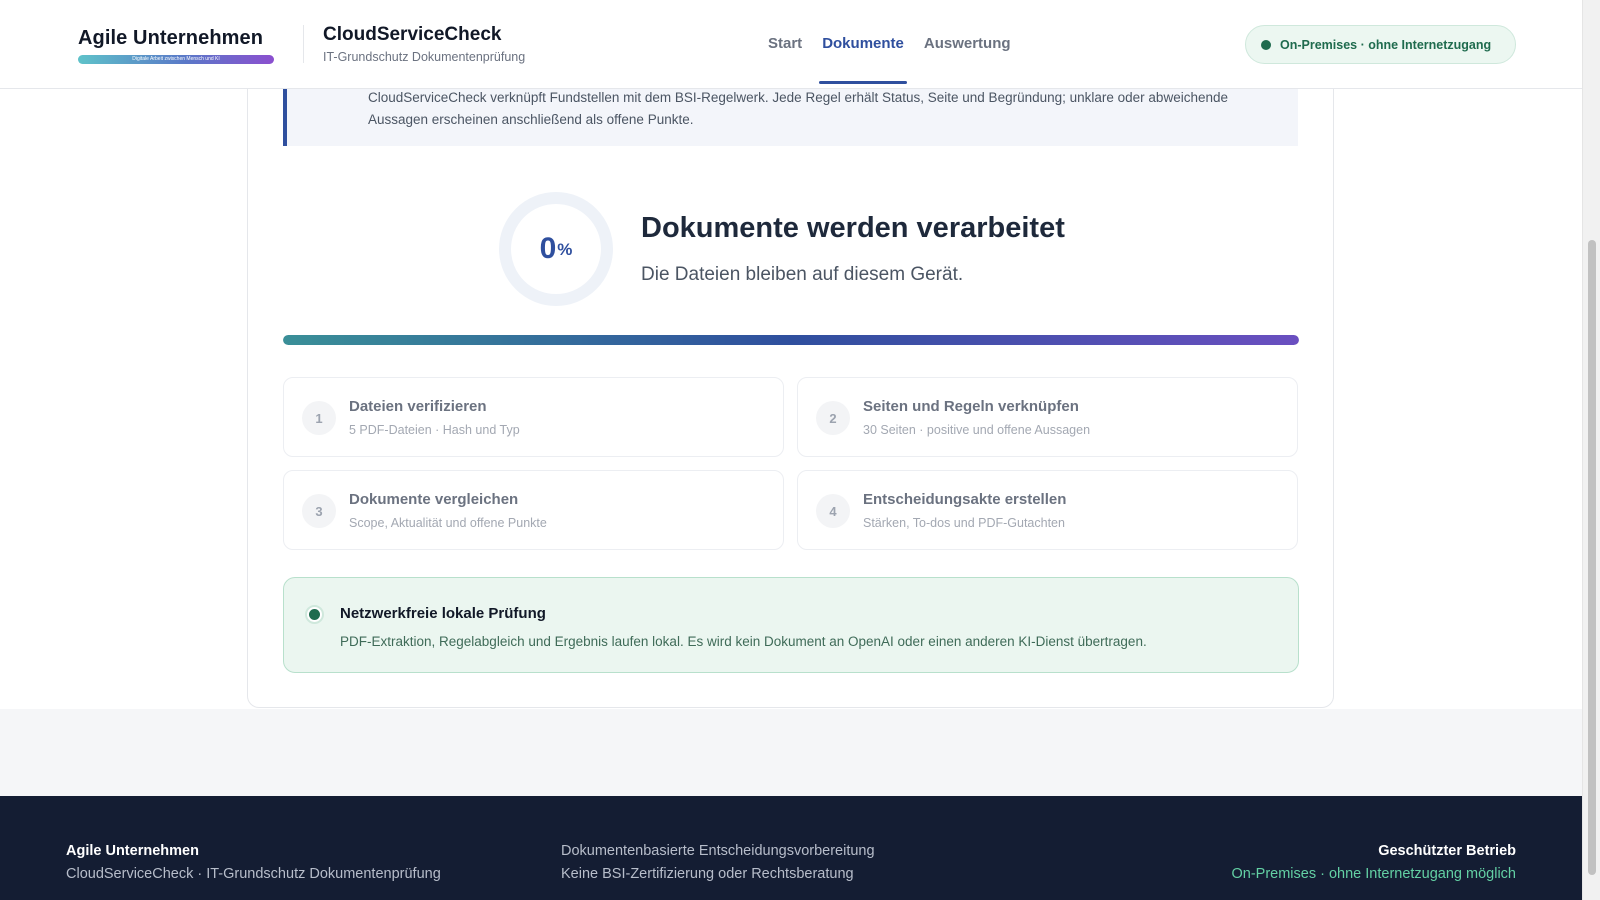  Describe the element at coordinates (443, 613) in the screenshot. I see `notice-title: Netzwerkfreie lokale Prüfung` at that location.